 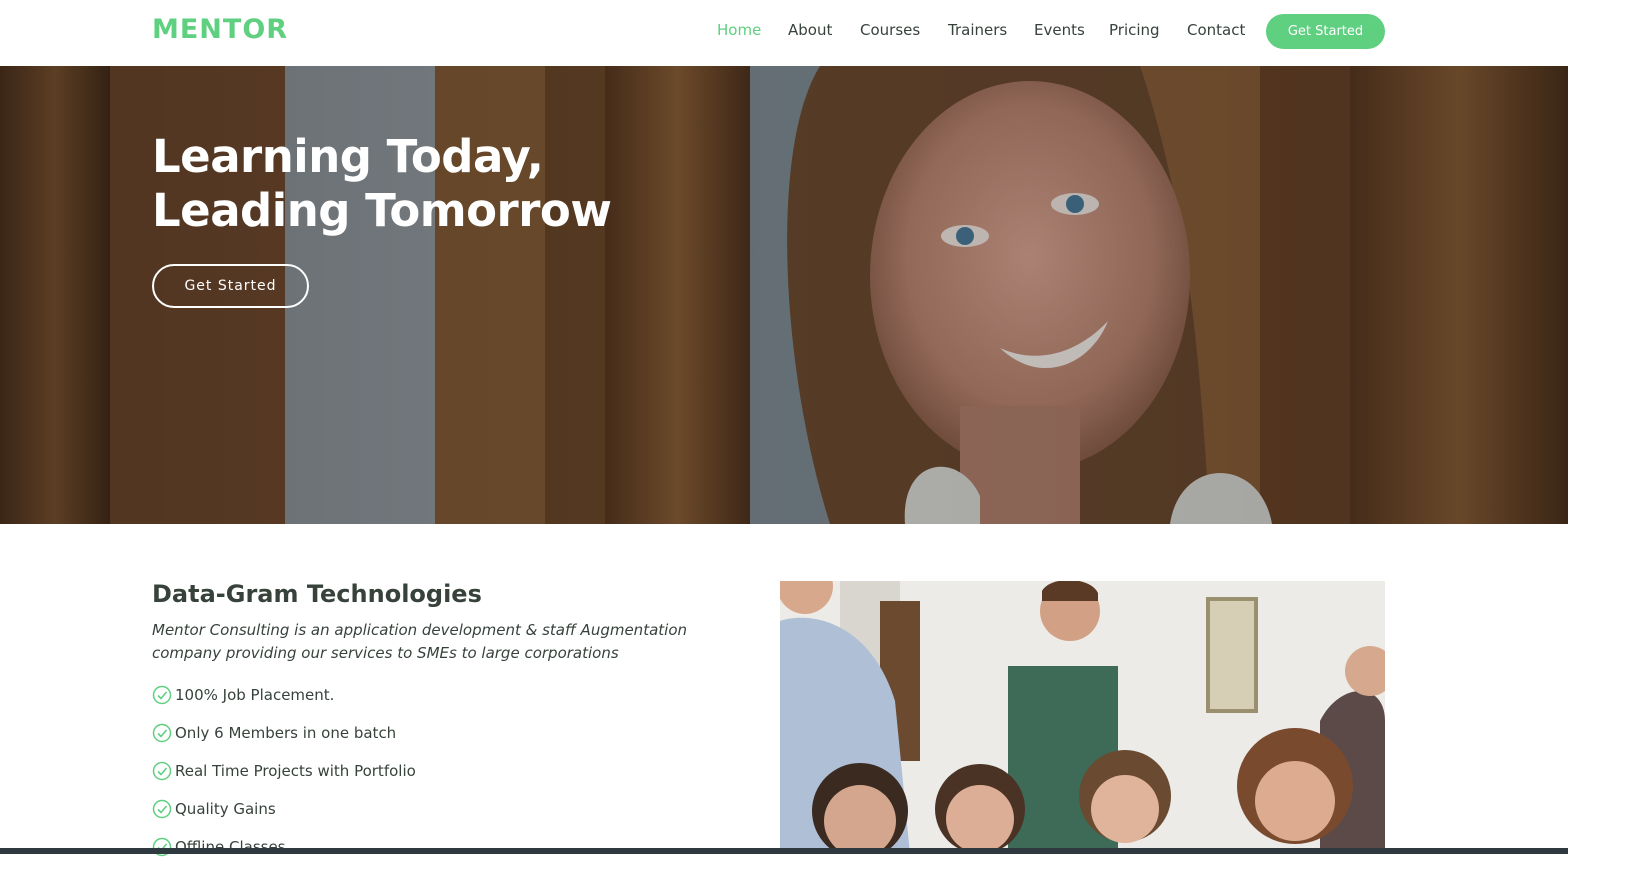 What do you see at coordinates (739, 32) in the screenshot?
I see `nav-home: Home` at bounding box center [739, 32].